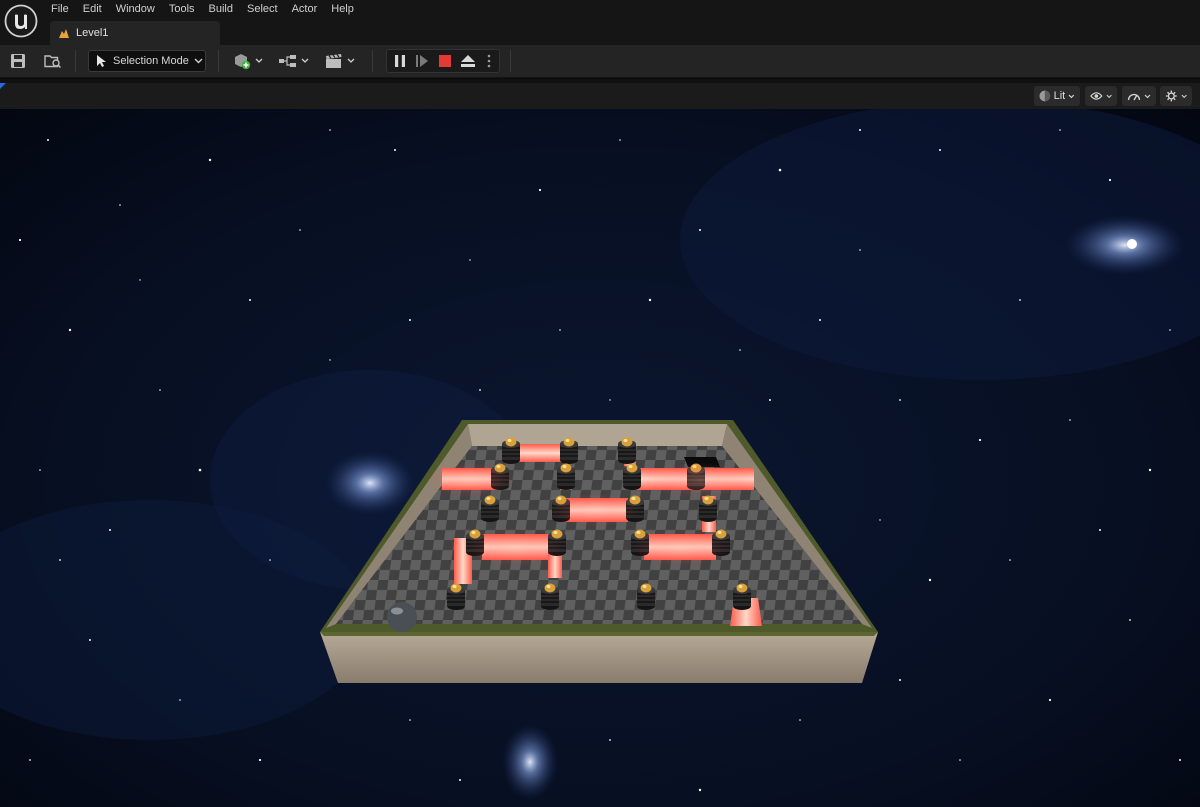  I want to click on advance-frame-icon, so click(422, 61).